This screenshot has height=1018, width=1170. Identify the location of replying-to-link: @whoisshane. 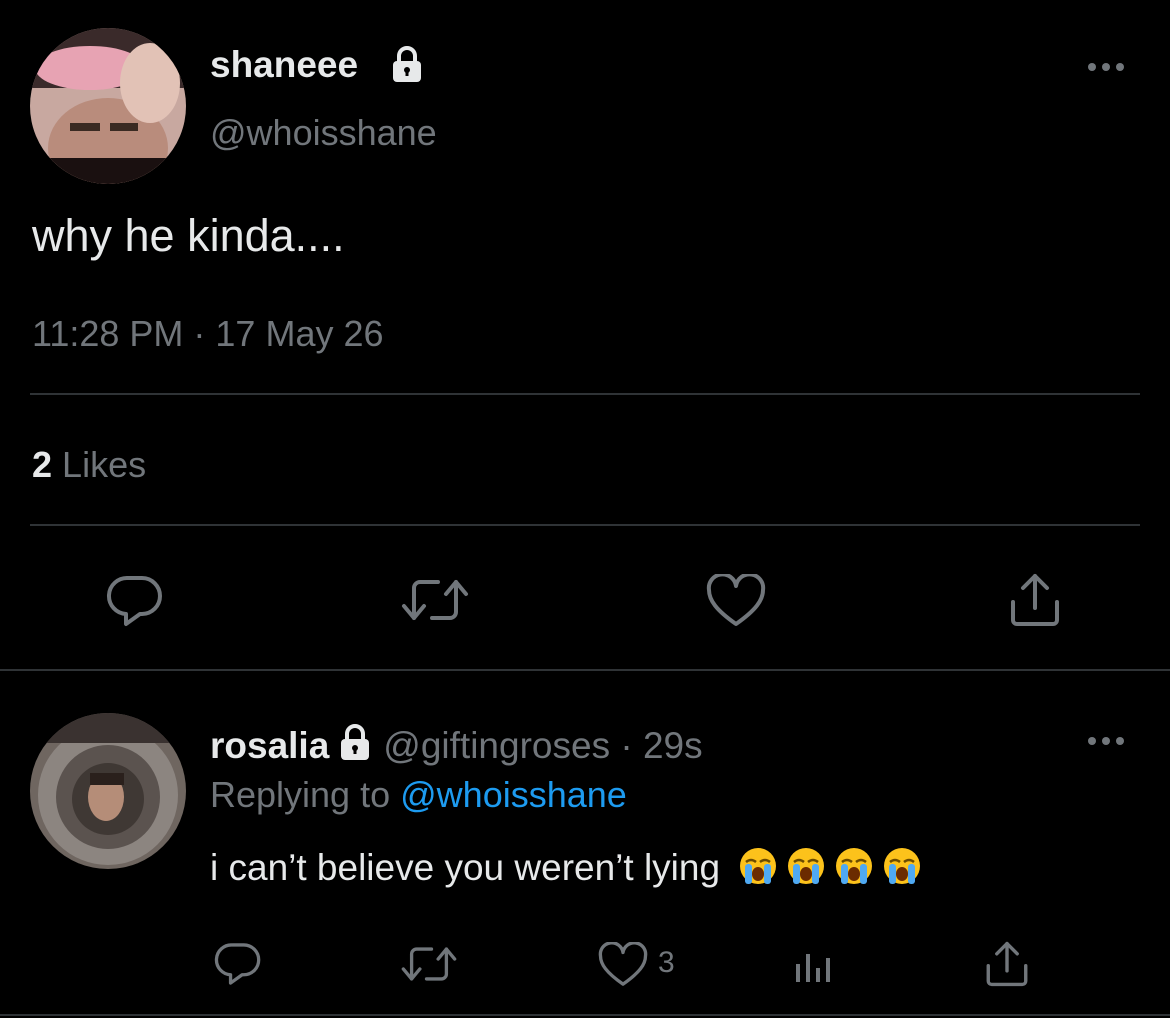
(513, 794).